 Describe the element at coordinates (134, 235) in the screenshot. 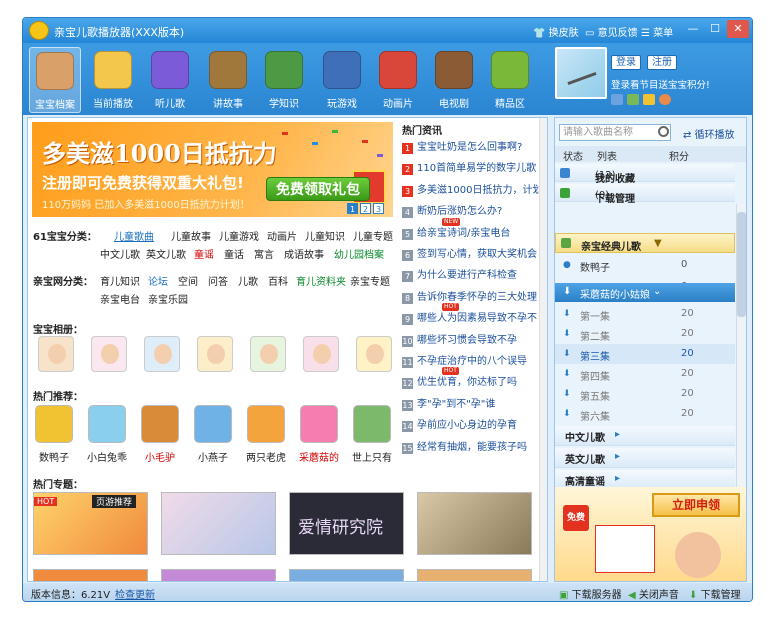

I see `category-link: 儿童歌曲` at that location.